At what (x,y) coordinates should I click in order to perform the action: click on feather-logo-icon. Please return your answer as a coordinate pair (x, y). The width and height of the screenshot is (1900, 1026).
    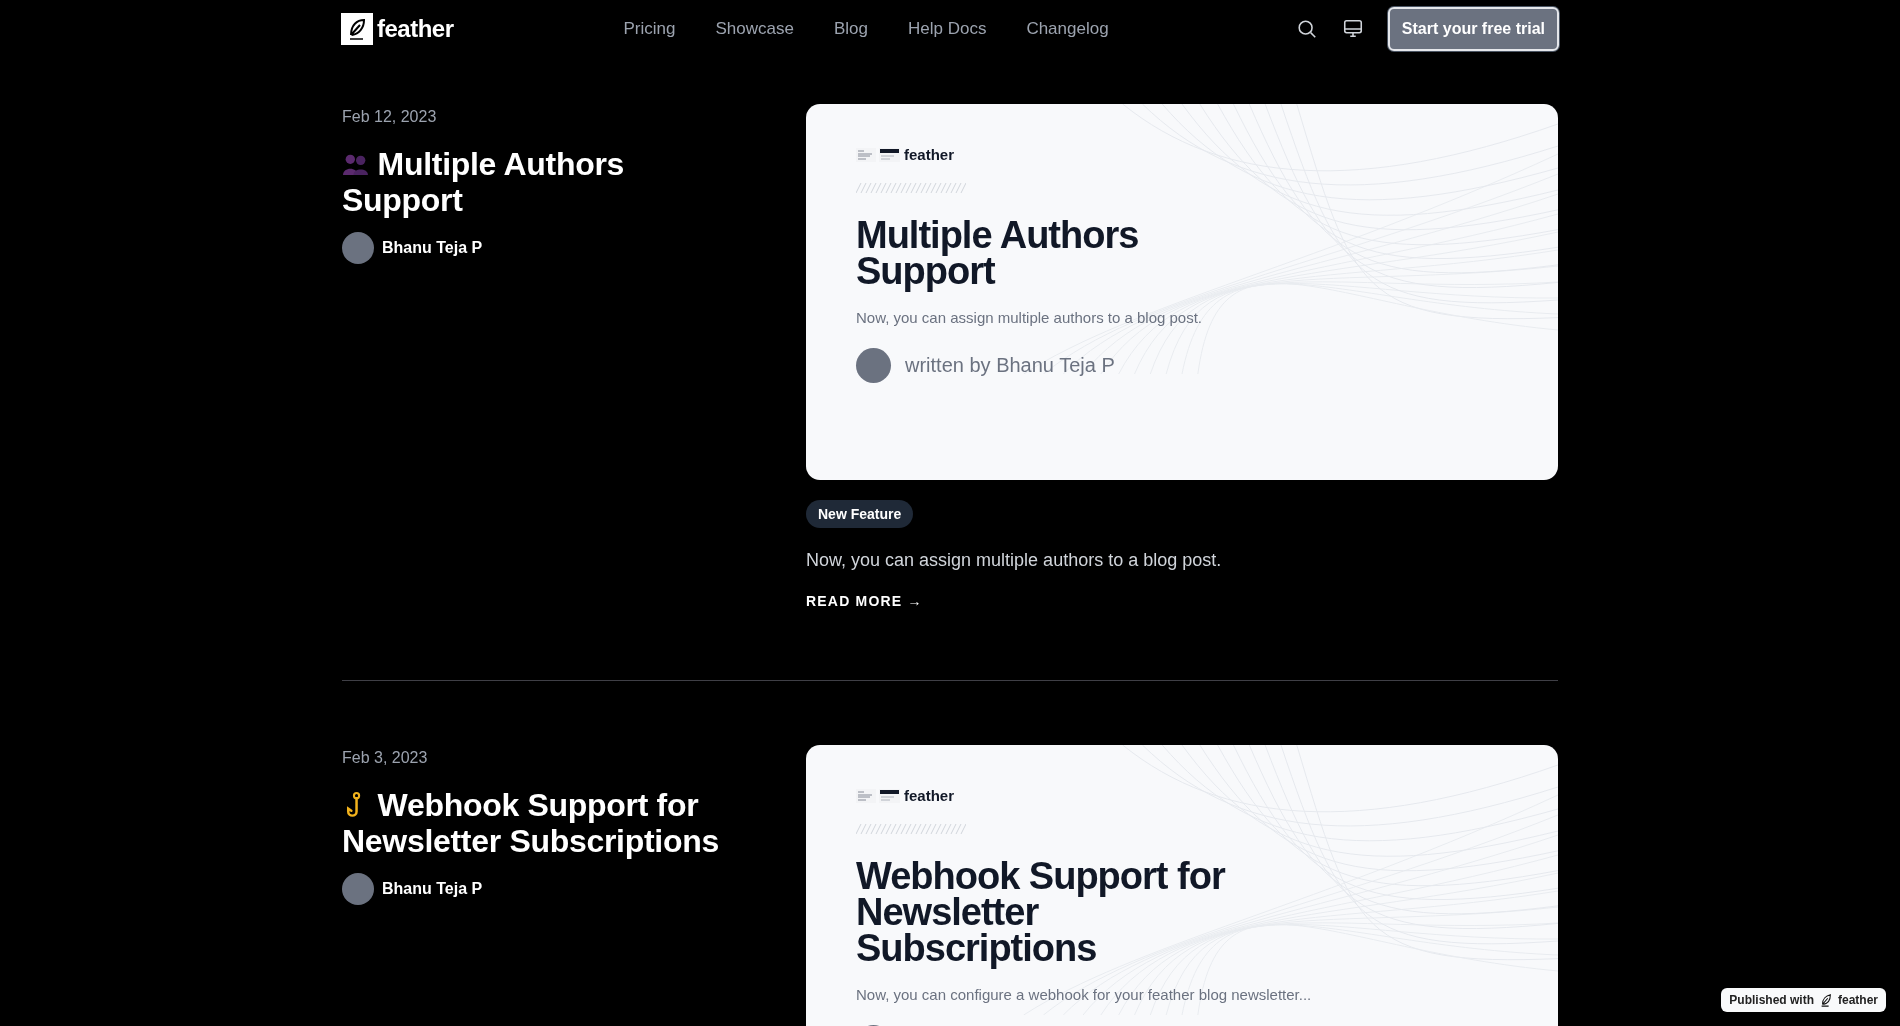
    Looking at the image, I should click on (357, 29).